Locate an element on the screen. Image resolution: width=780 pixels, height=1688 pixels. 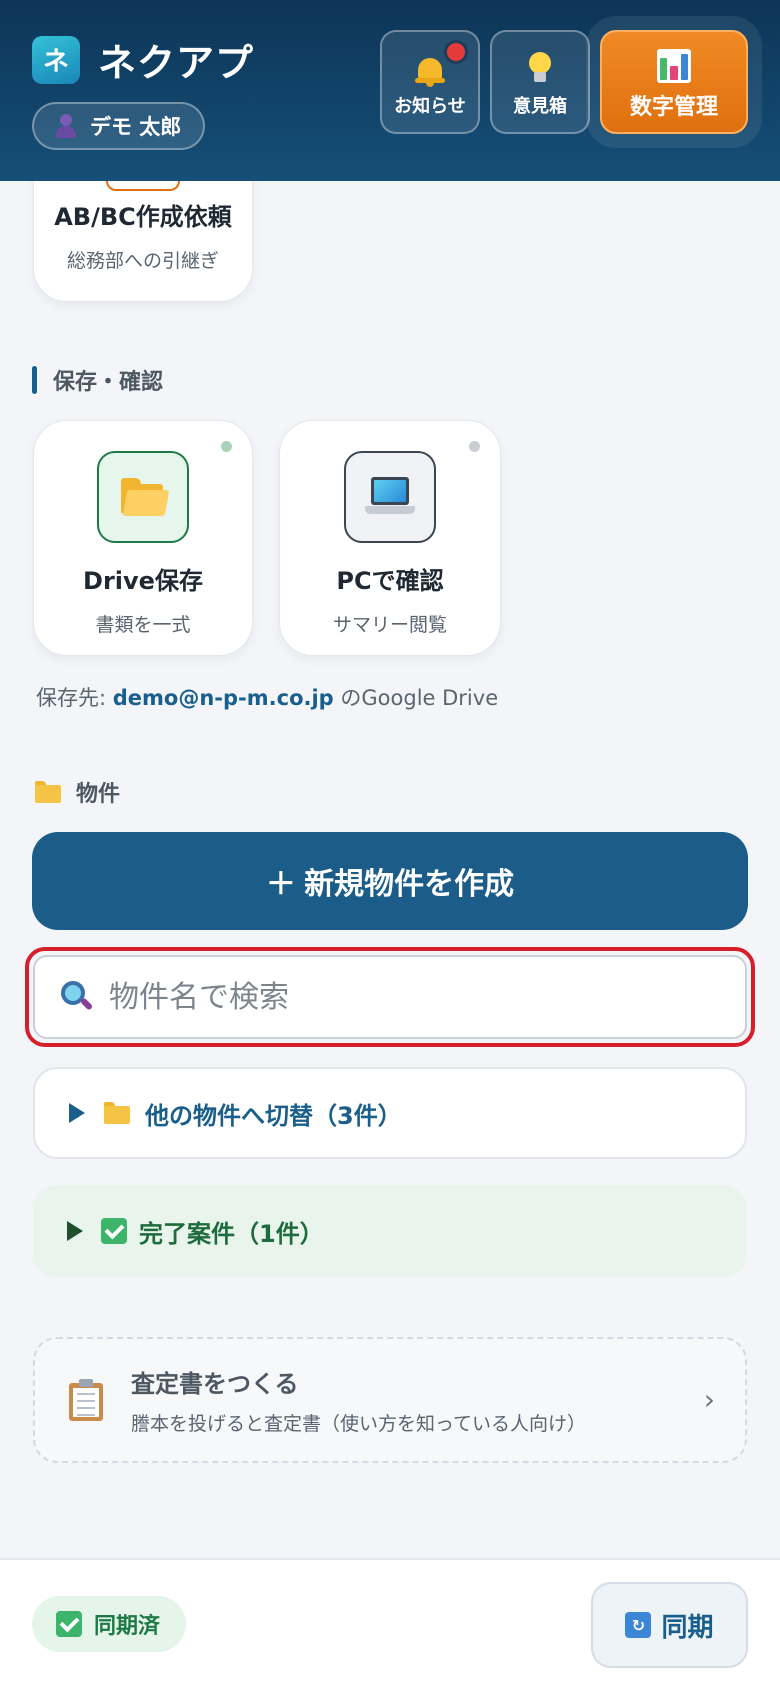
completed-cases-toggle: 完了案件（1件） is located at coordinates (390, 1231).